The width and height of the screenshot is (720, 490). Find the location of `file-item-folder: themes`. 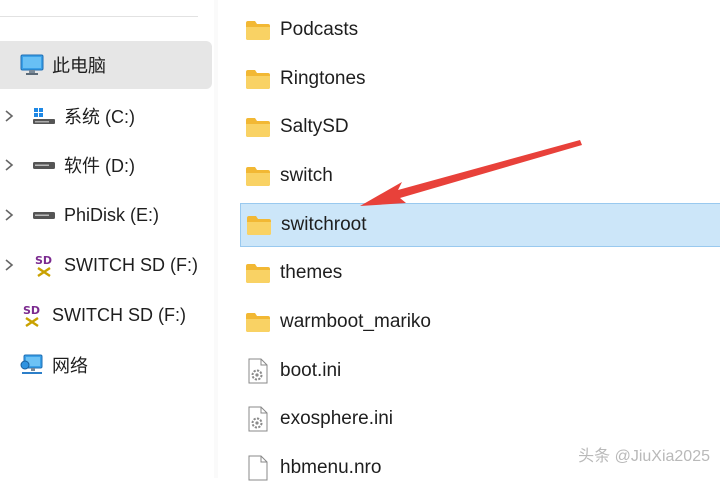

file-item-folder: themes is located at coordinates (480, 273).